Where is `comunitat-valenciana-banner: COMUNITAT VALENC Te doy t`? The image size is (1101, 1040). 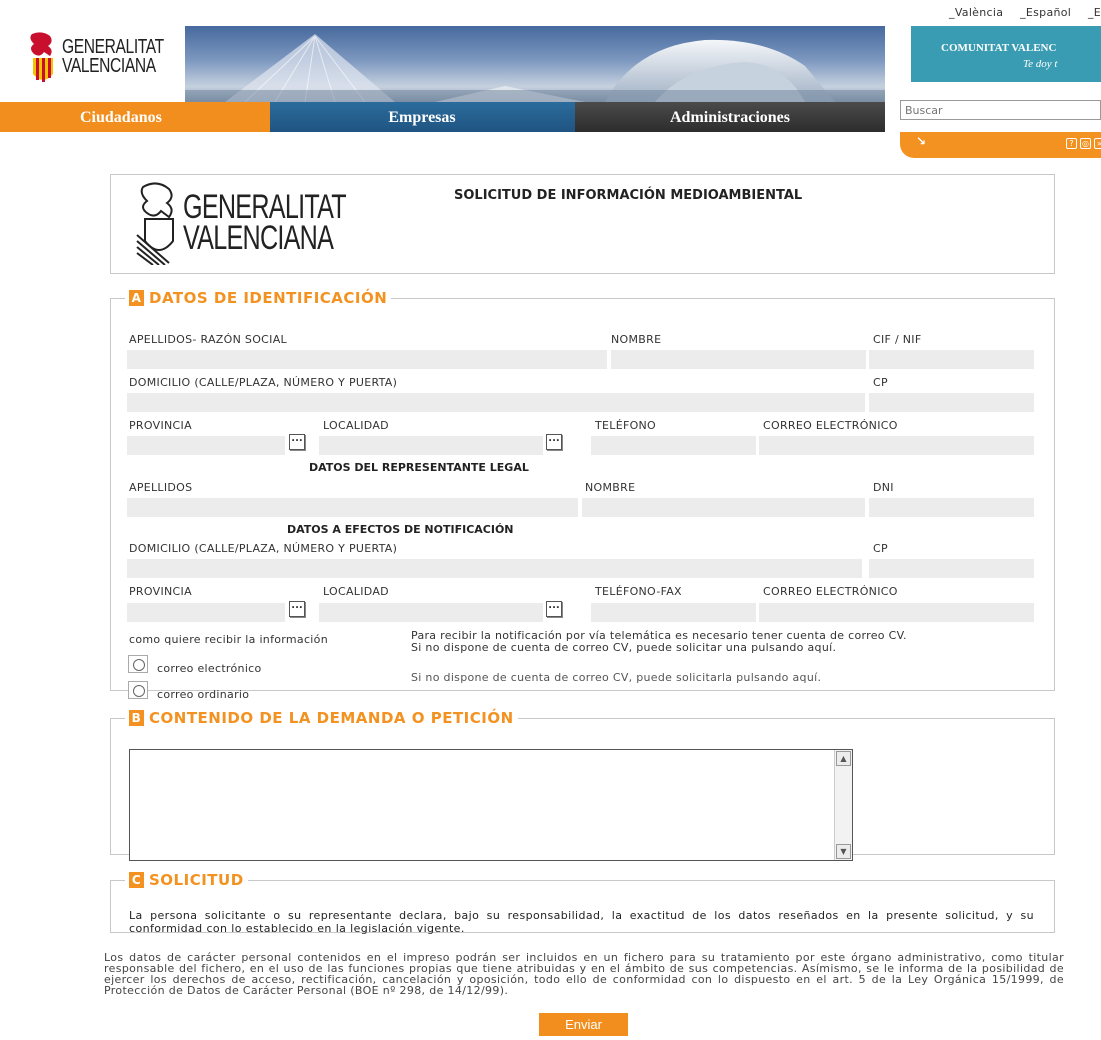
comunitat-valenciana-banner: COMUNITAT VALENC Te doy t is located at coordinates (1006, 54).